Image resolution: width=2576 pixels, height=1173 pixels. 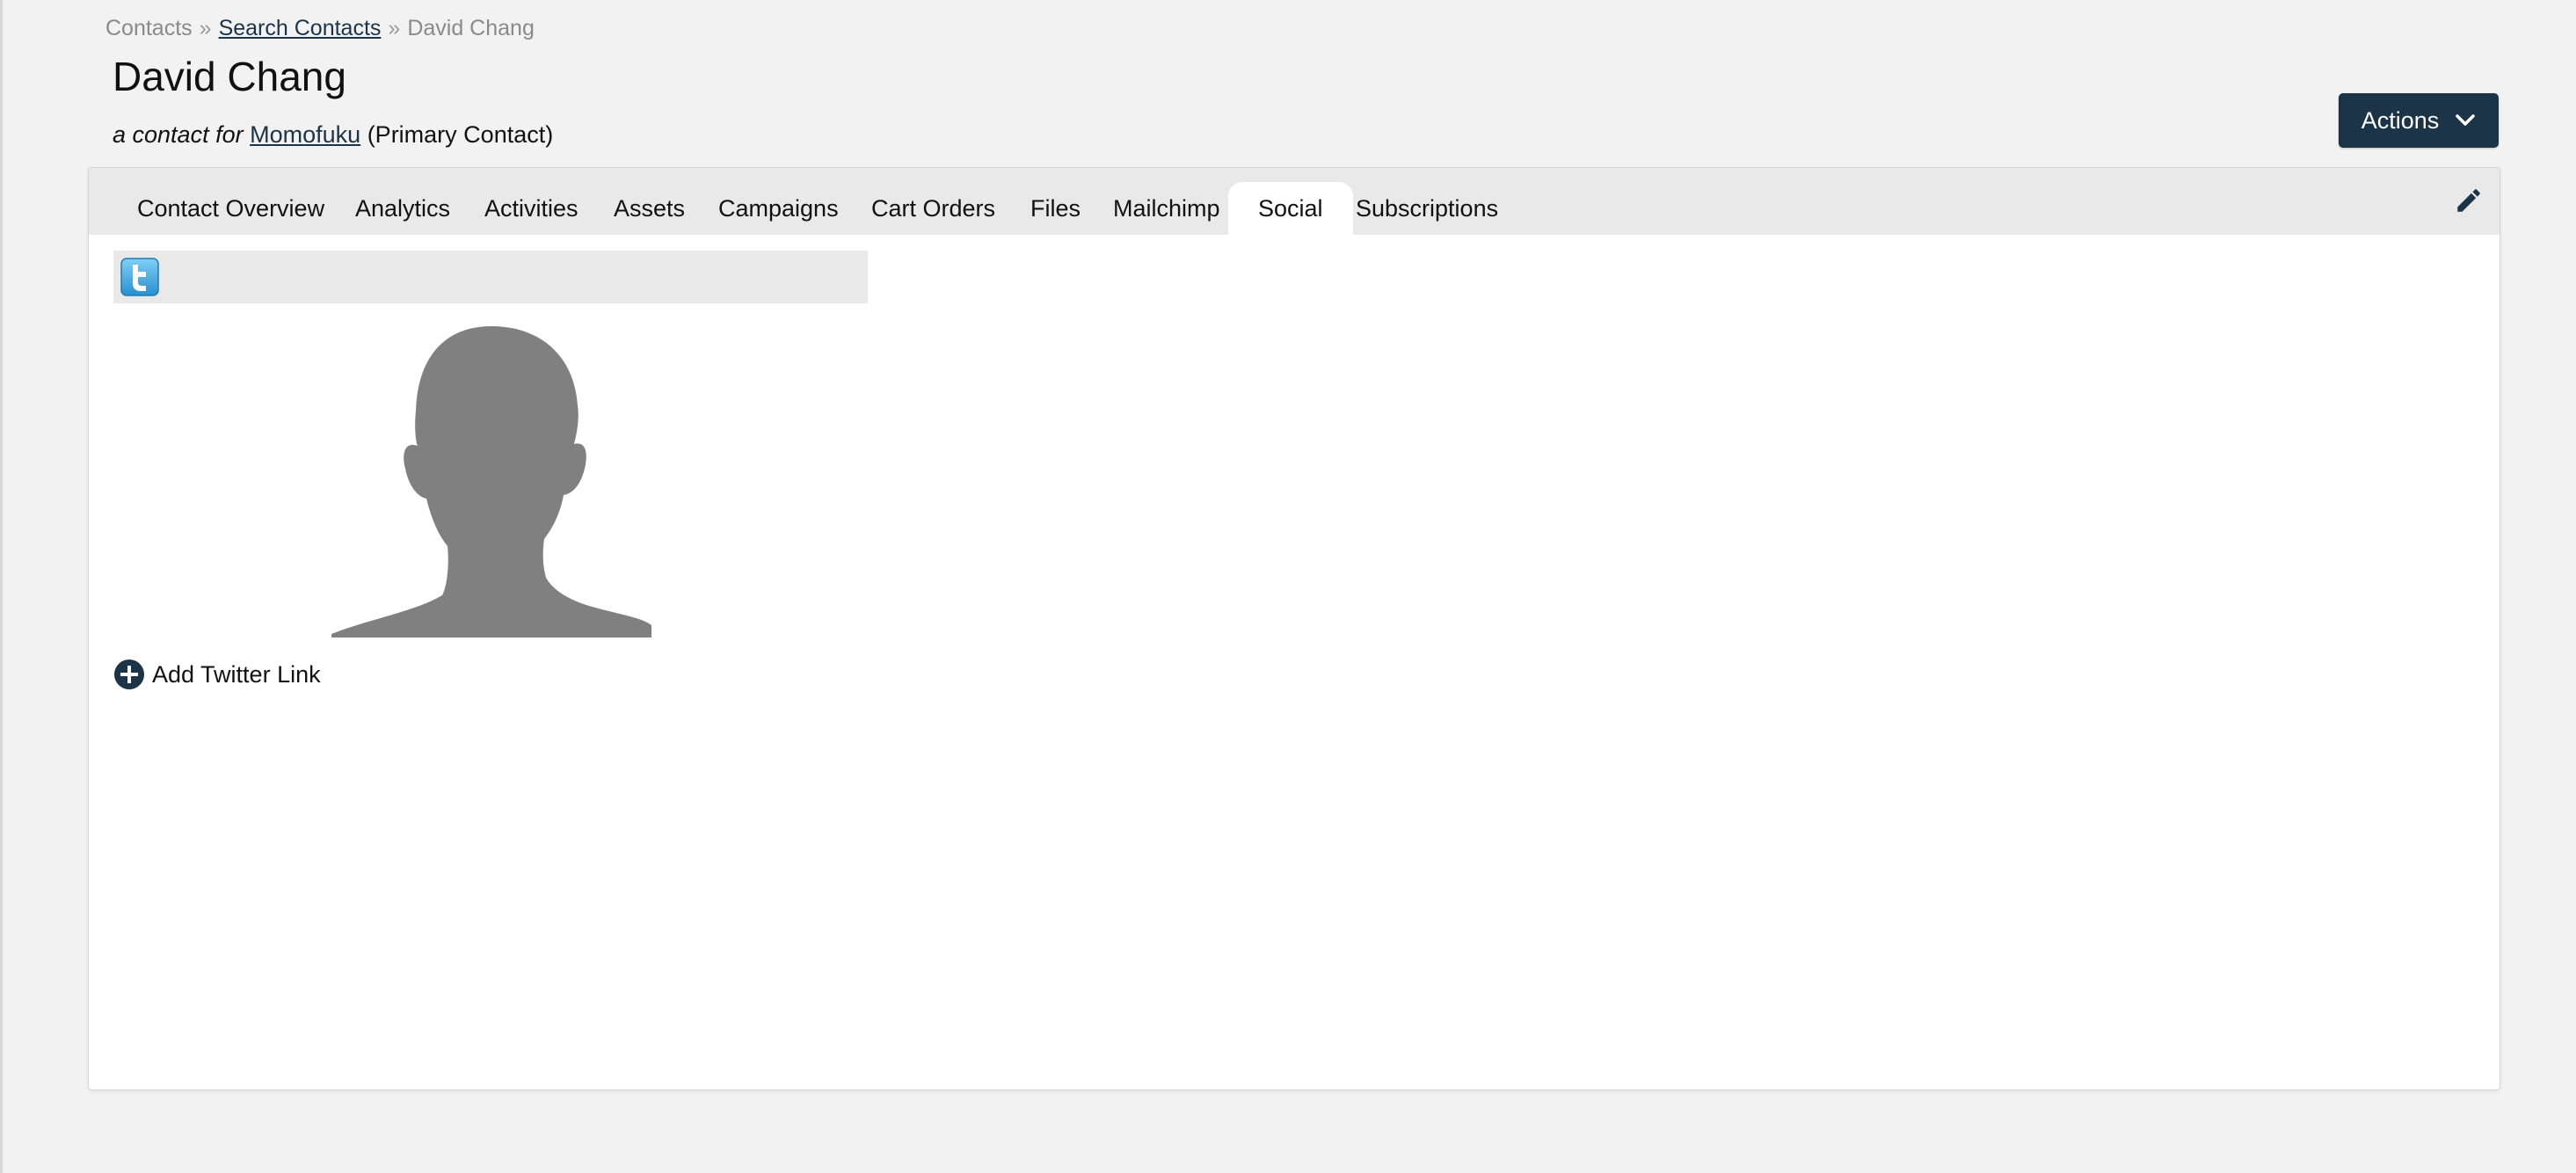 What do you see at coordinates (178, 134) in the screenshot?
I see `subtitle-prefix: a contact for` at bounding box center [178, 134].